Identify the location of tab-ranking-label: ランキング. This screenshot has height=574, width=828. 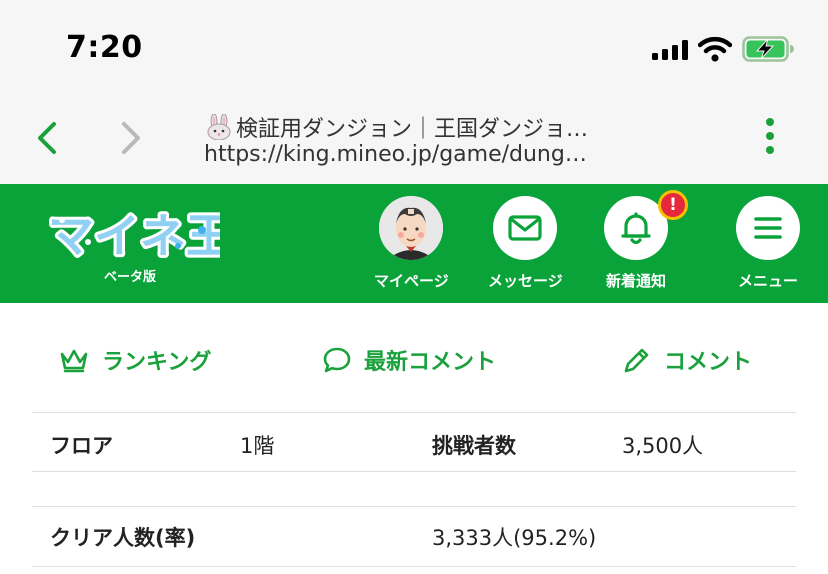
(157, 362).